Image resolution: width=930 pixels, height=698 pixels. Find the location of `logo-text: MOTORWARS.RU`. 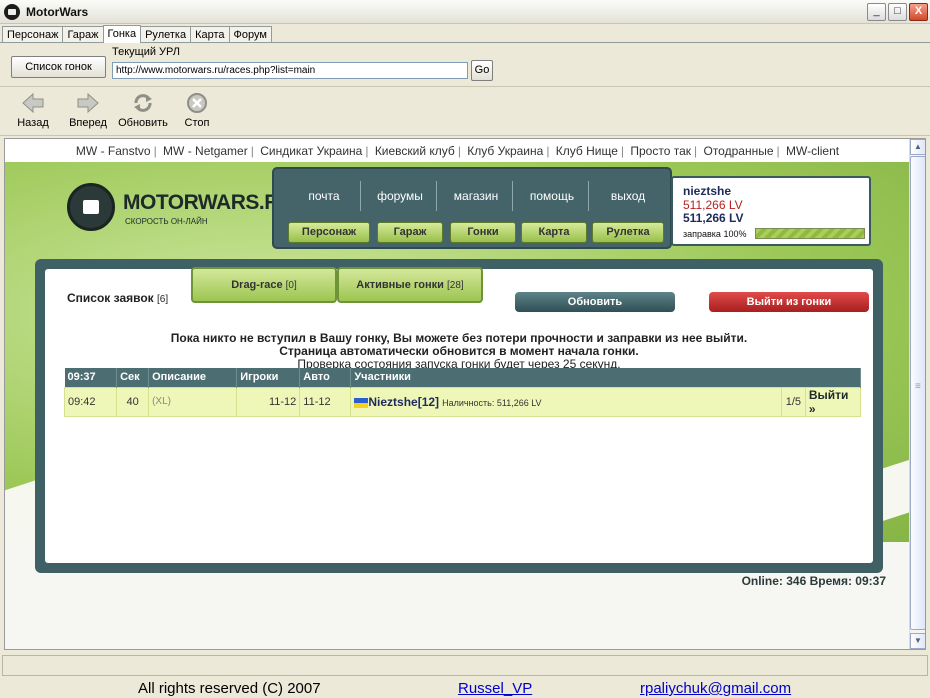

logo-text: MOTORWARS.RU is located at coordinates (208, 202).